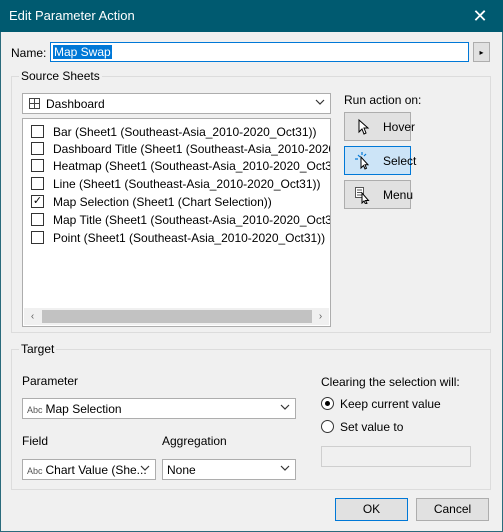 The width and height of the screenshot is (503, 532). What do you see at coordinates (372, 427) in the screenshot?
I see `set-value-to-label: Set value to` at bounding box center [372, 427].